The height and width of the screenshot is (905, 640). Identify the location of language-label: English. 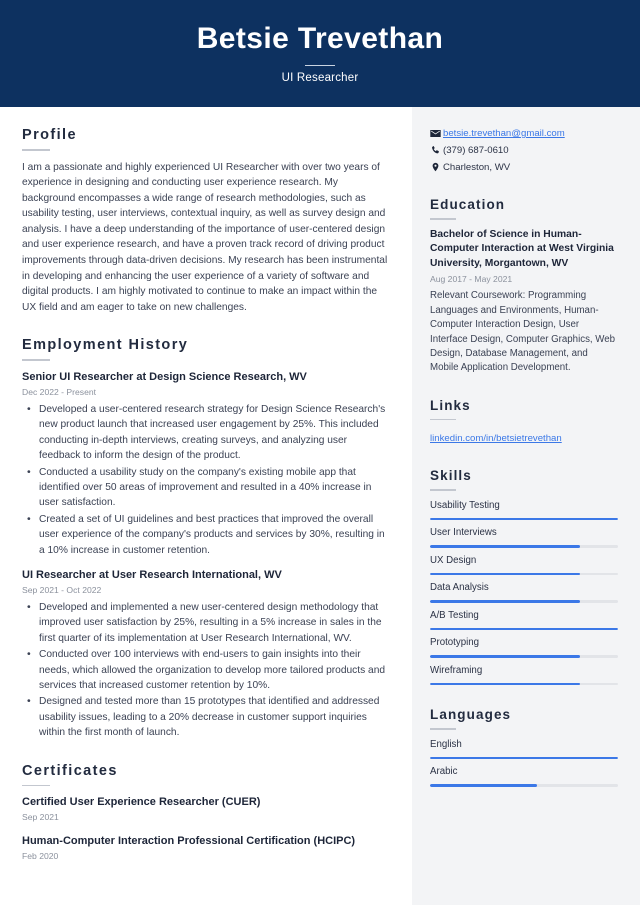
(446, 744).